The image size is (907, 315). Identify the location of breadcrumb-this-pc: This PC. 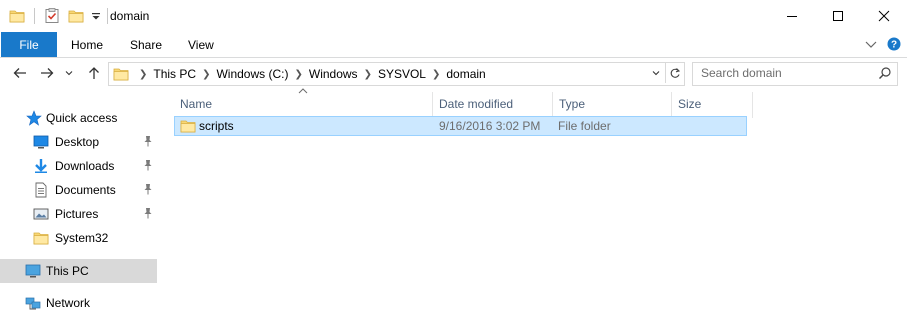
(174, 74).